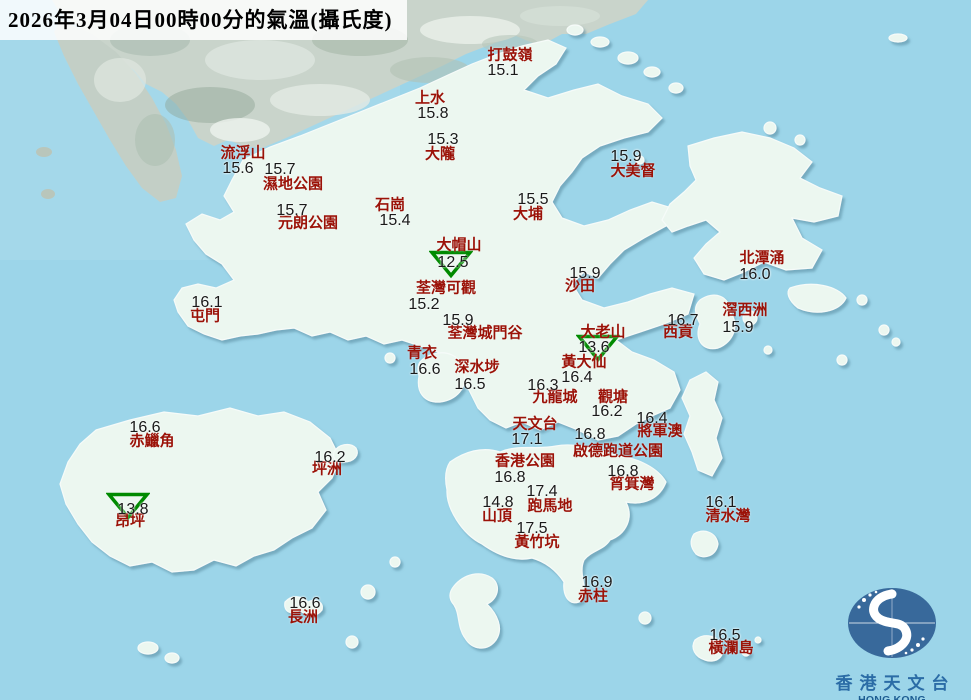 The width and height of the screenshot is (971, 700). What do you see at coordinates (633, 171) in the screenshot?
I see `station-name: 大美督` at bounding box center [633, 171].